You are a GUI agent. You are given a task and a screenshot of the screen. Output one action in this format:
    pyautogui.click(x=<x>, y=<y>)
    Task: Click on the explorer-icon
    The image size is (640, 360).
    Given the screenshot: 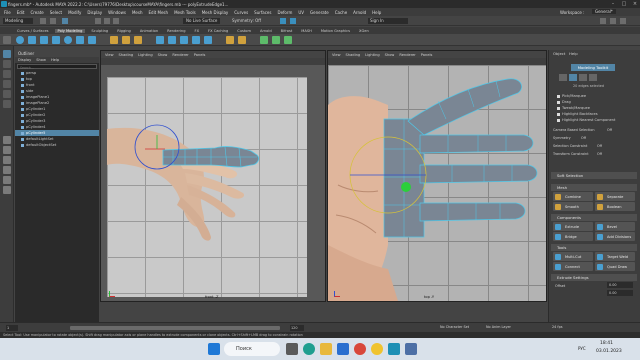 What is the action you would take?
    pyautogui.click(x=326, y=349)
    